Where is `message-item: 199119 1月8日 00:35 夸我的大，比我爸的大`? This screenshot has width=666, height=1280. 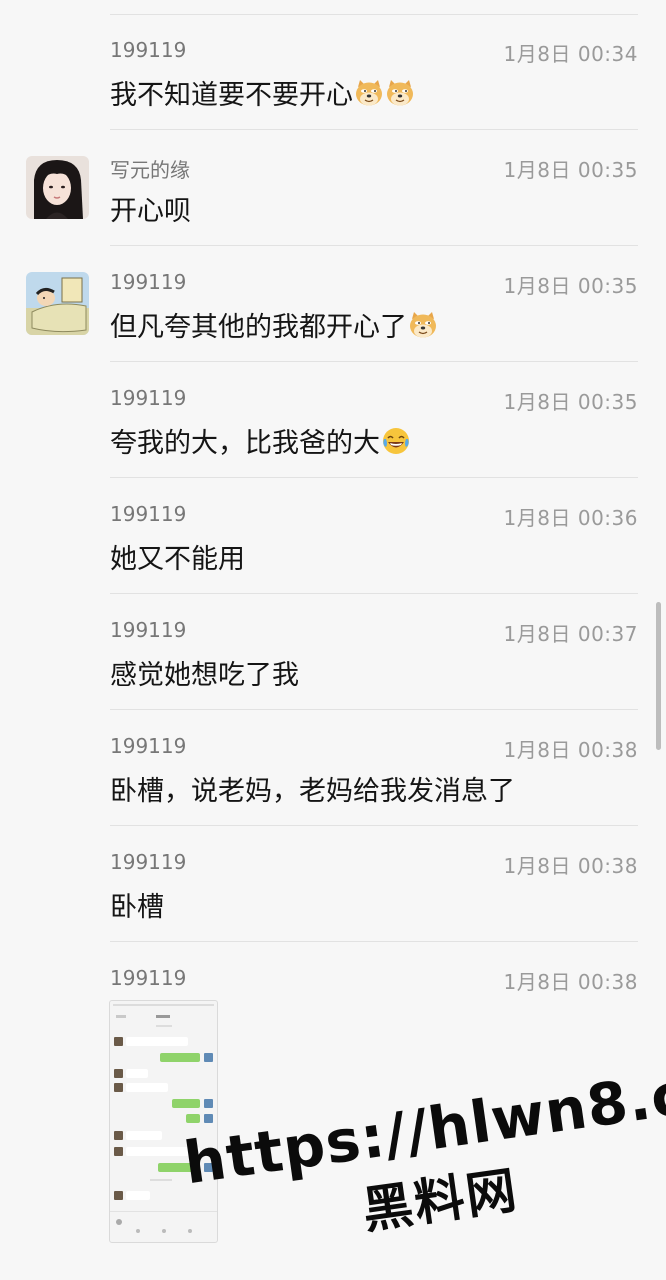 message-item: 199119 1月8日 00:35 夸我的大，比我爸的大 is located at coordinates (333, 420).